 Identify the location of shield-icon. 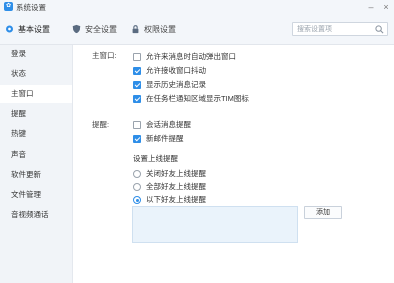
(76, 29).